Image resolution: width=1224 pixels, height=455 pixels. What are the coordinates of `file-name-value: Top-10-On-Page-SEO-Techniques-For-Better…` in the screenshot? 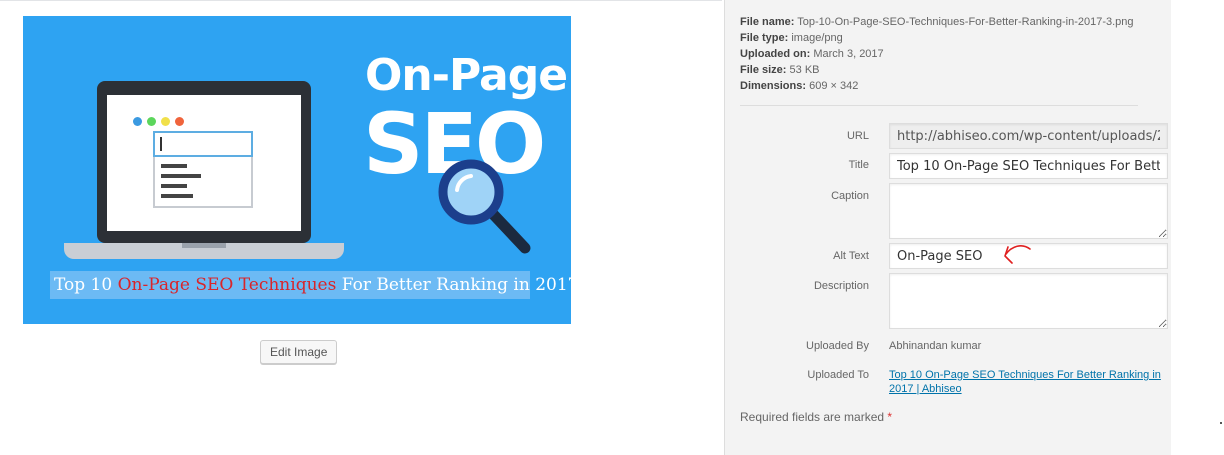 It's located at (965, 22).